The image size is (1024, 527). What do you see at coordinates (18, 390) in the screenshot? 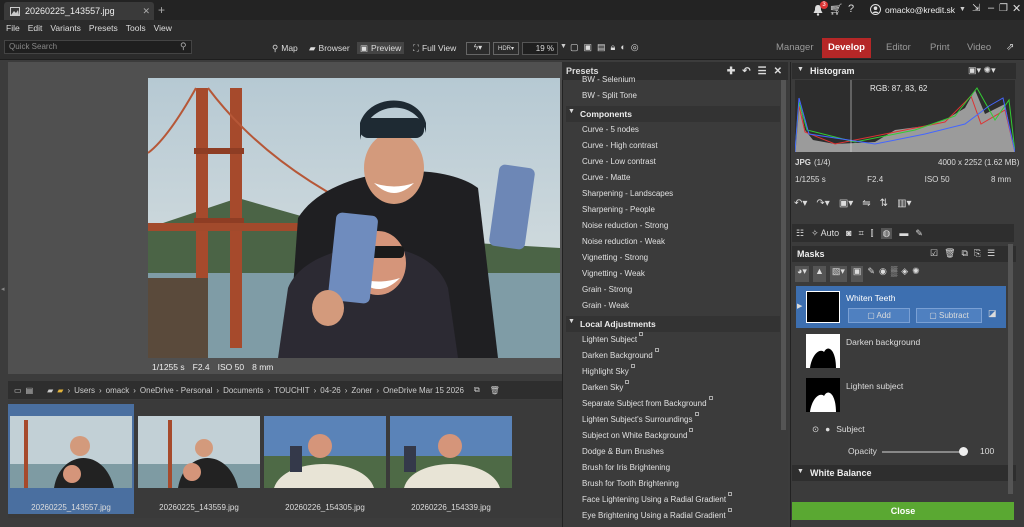
I see `copy-icon: ▭` at bounding box center [18, 390].